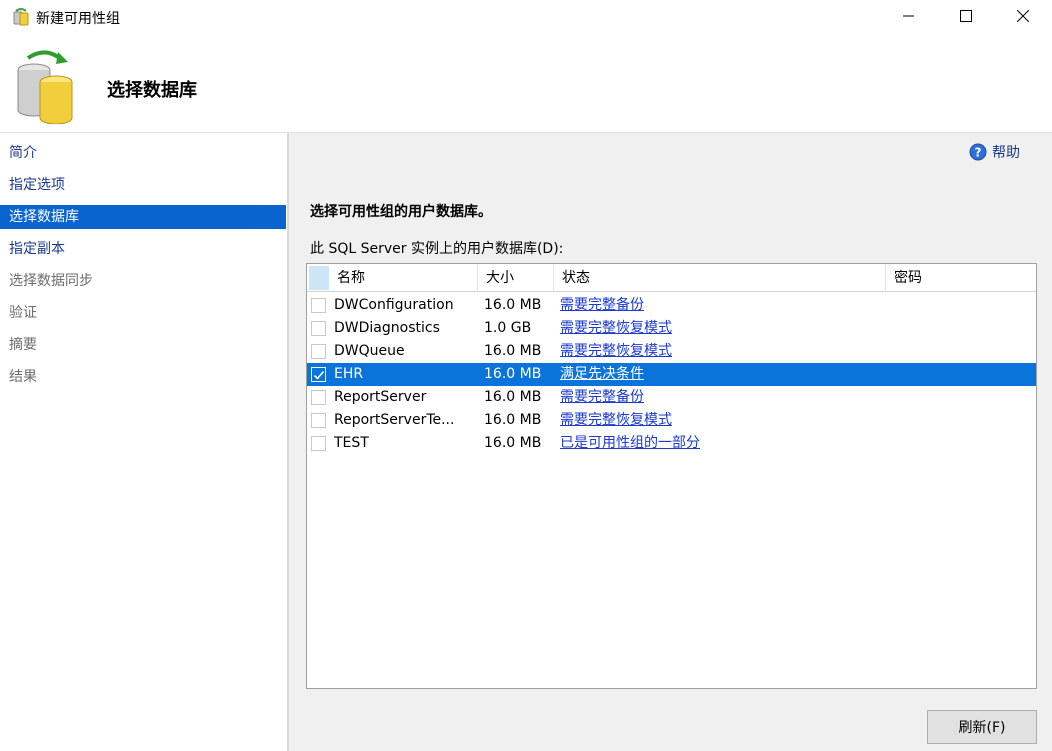 The height and width of the screenshot is (751, 1052). What do you see at coordinates (526, 17) in the screenshot?
I see `title-bar: 新建可用性组` at bounding box center [526, 17].